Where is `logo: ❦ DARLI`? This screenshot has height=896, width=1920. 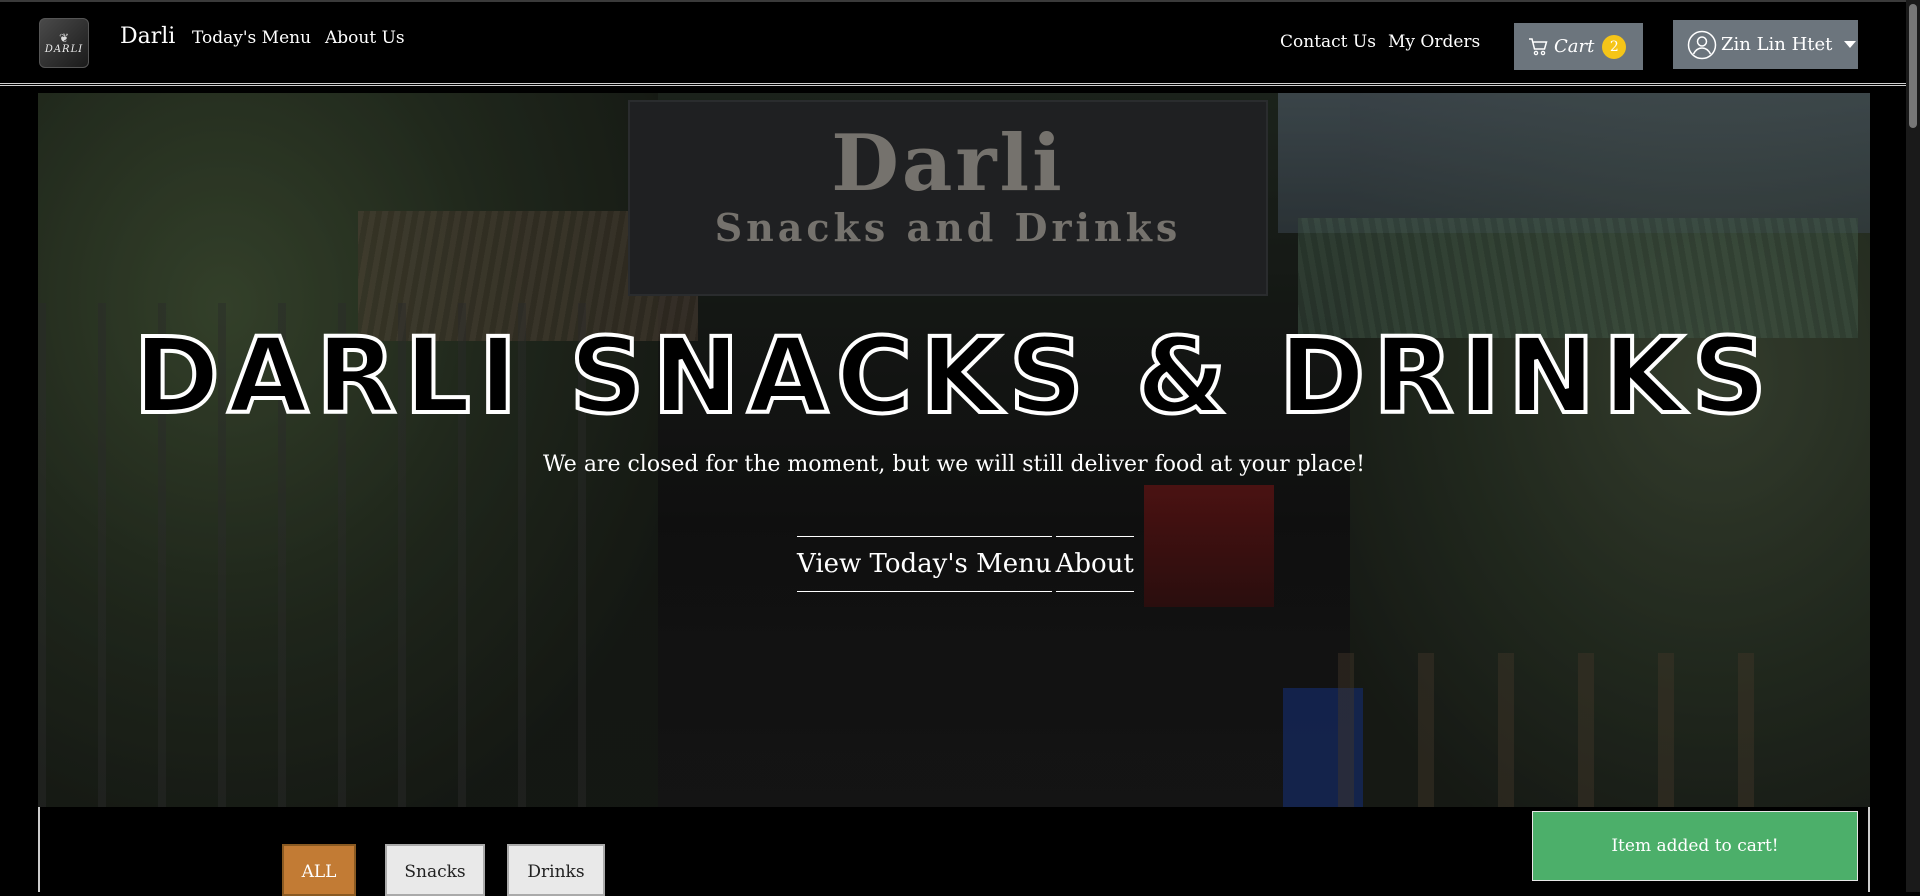
logo: ❦ DARLI is located at coordinates (64, 43).